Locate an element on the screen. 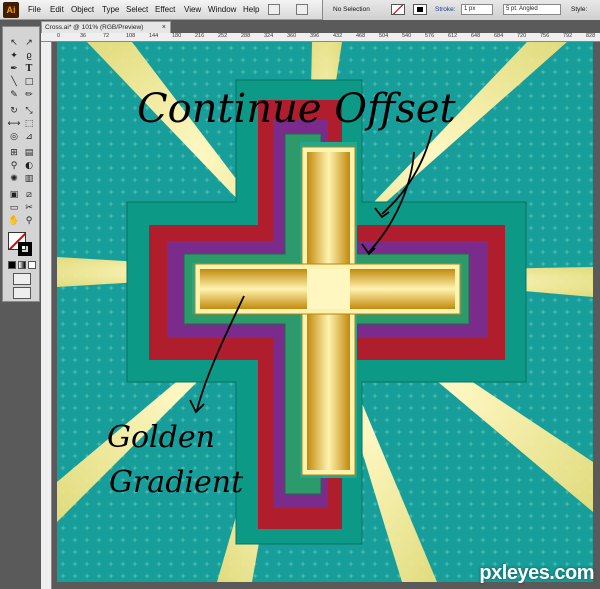 The height and width of the screenshot is (589, 600). menu-select: Select is located at coordinates (137, 9).